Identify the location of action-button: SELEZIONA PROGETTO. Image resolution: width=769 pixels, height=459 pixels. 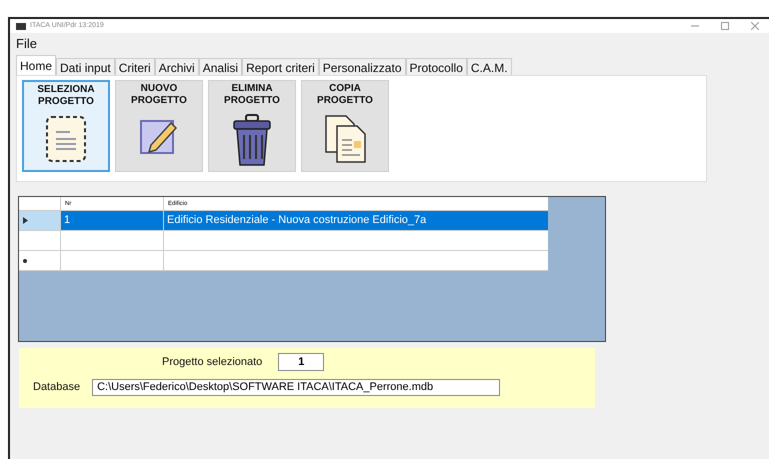
(66, 126).